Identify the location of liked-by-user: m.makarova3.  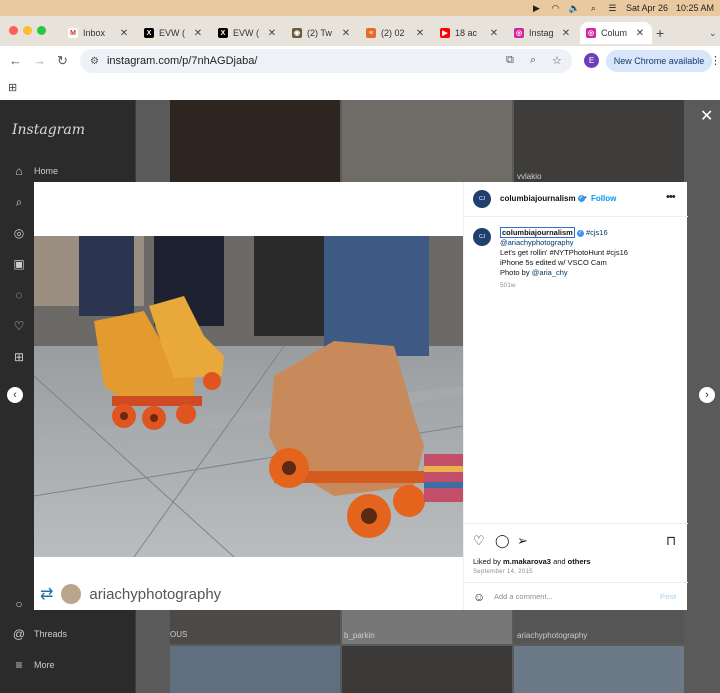
(527, 561).